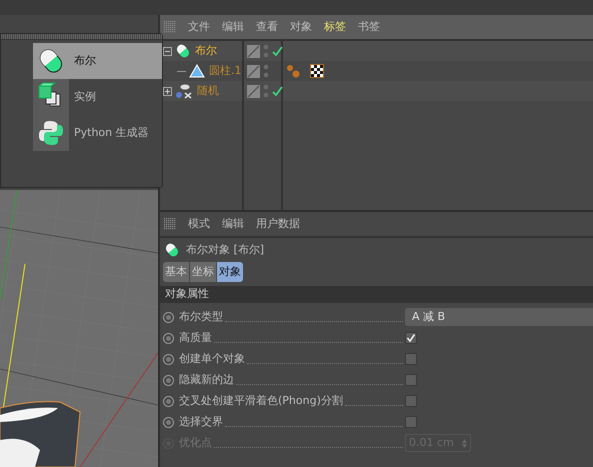  Describe the element at coordinates (261, 400) in the screenshot. I see `property-label: 交叉处创建平滑着色(Phong)分割` at that location.